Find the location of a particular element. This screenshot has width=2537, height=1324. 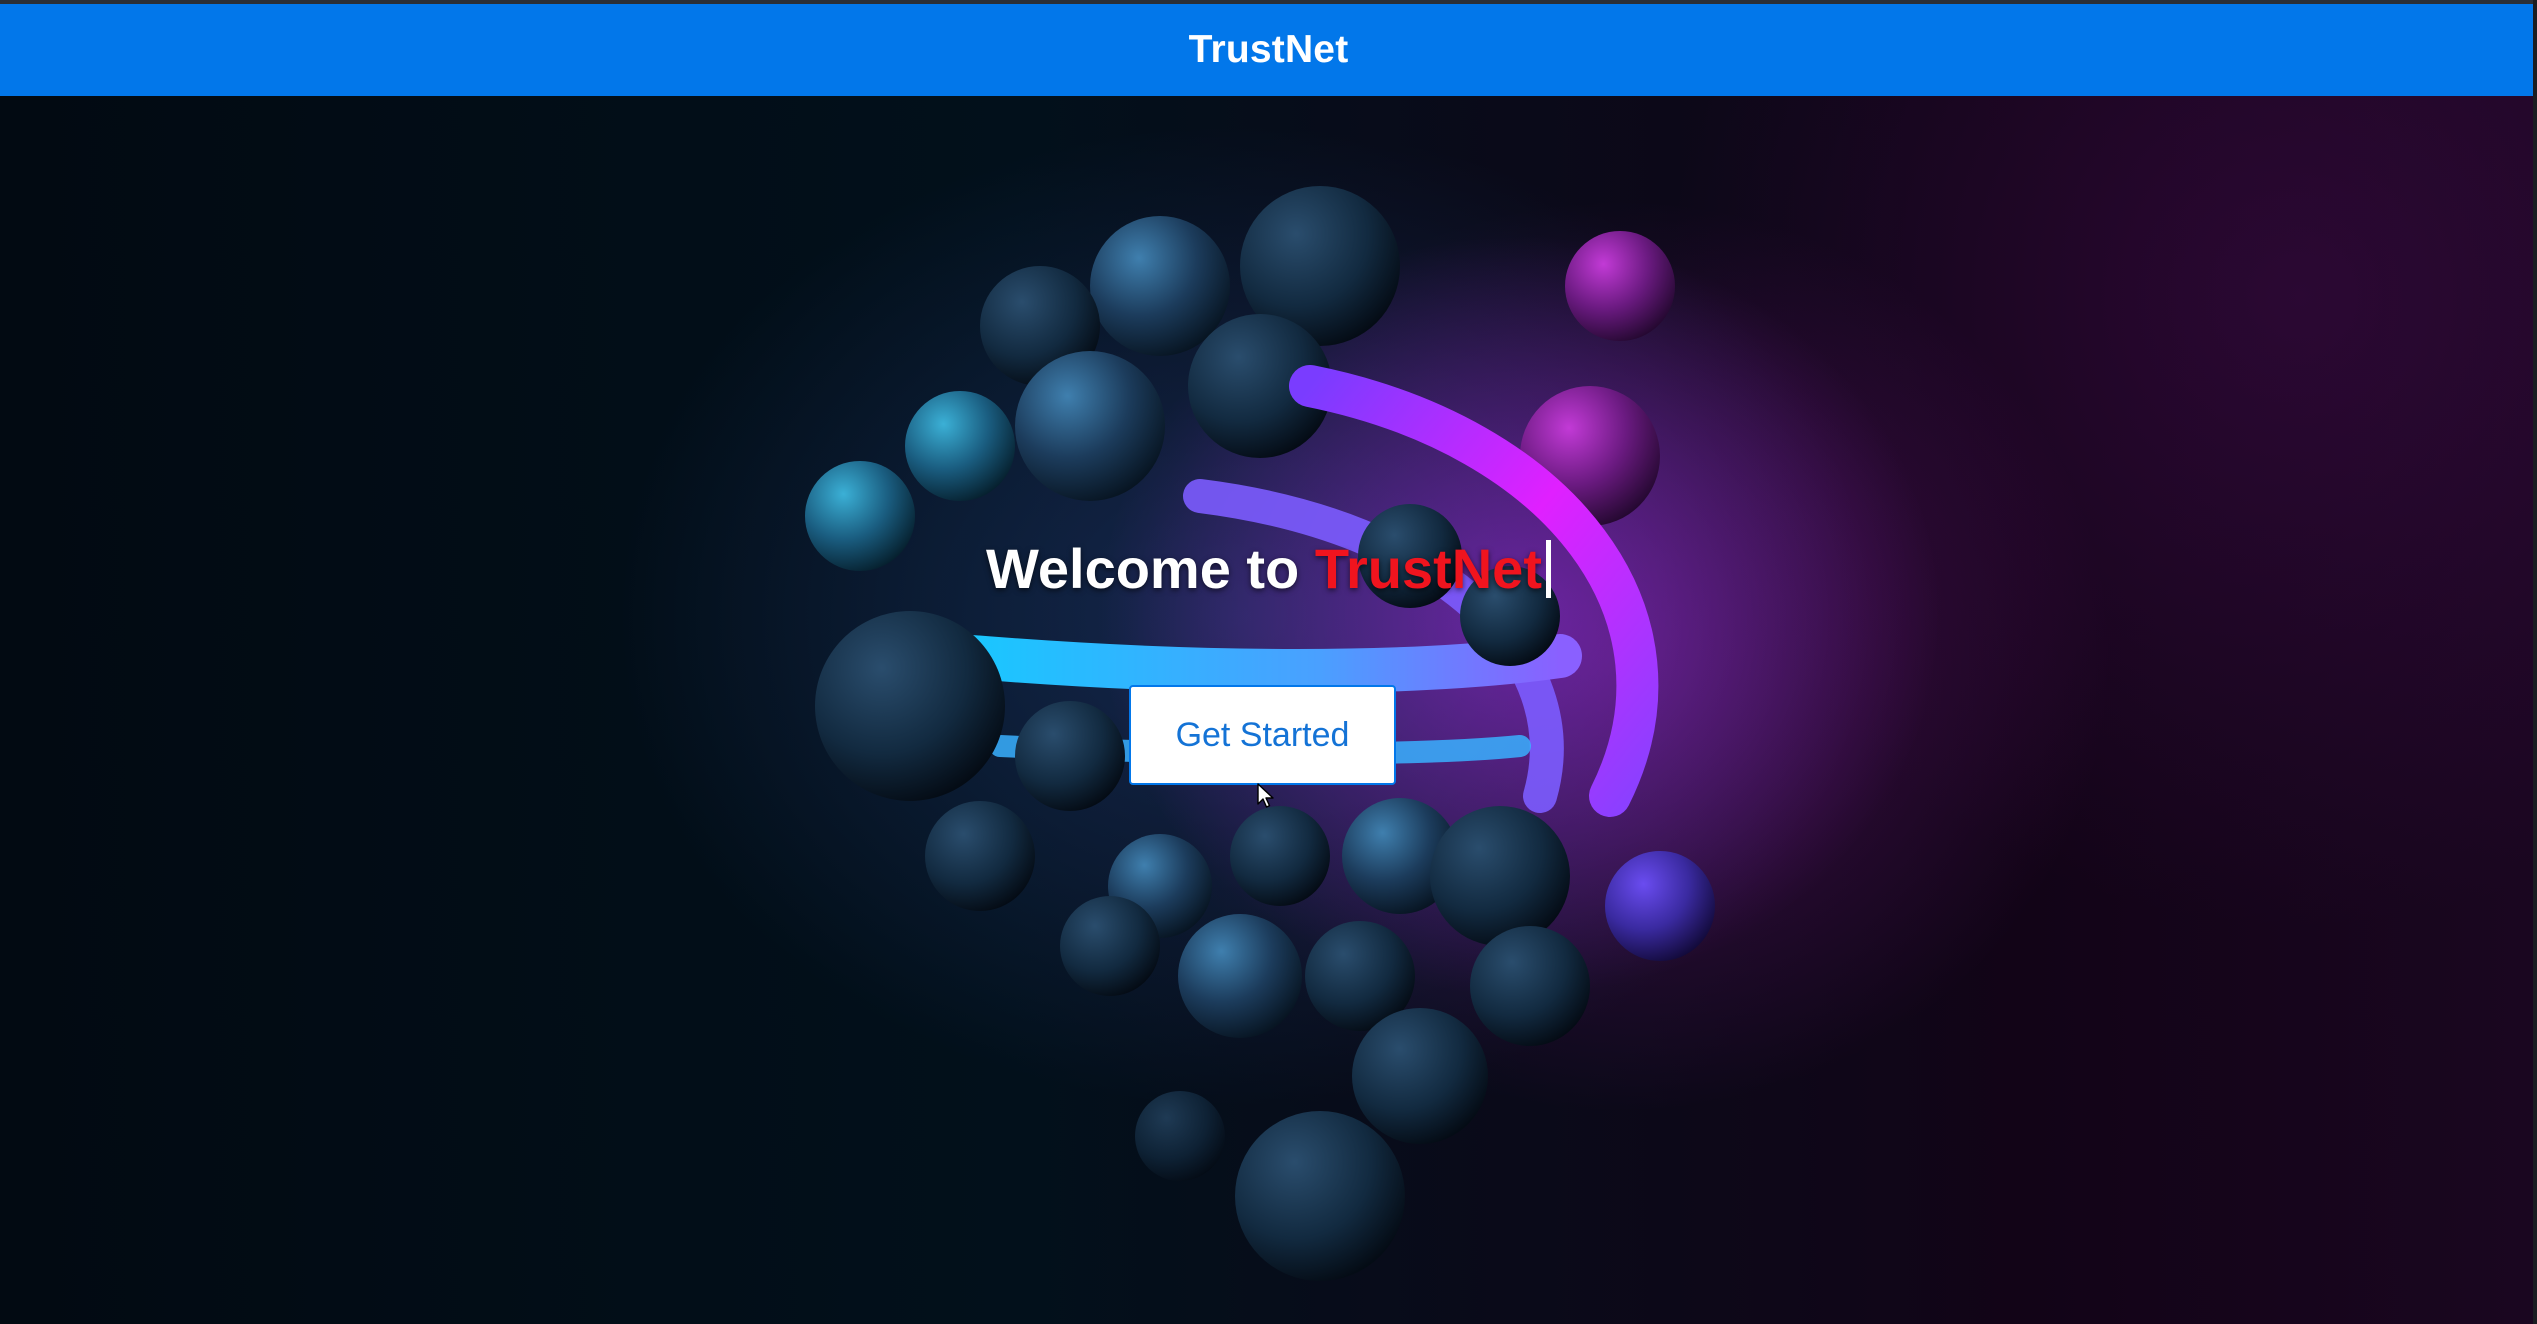

typing-caret is located at coordinates (1548, 569).